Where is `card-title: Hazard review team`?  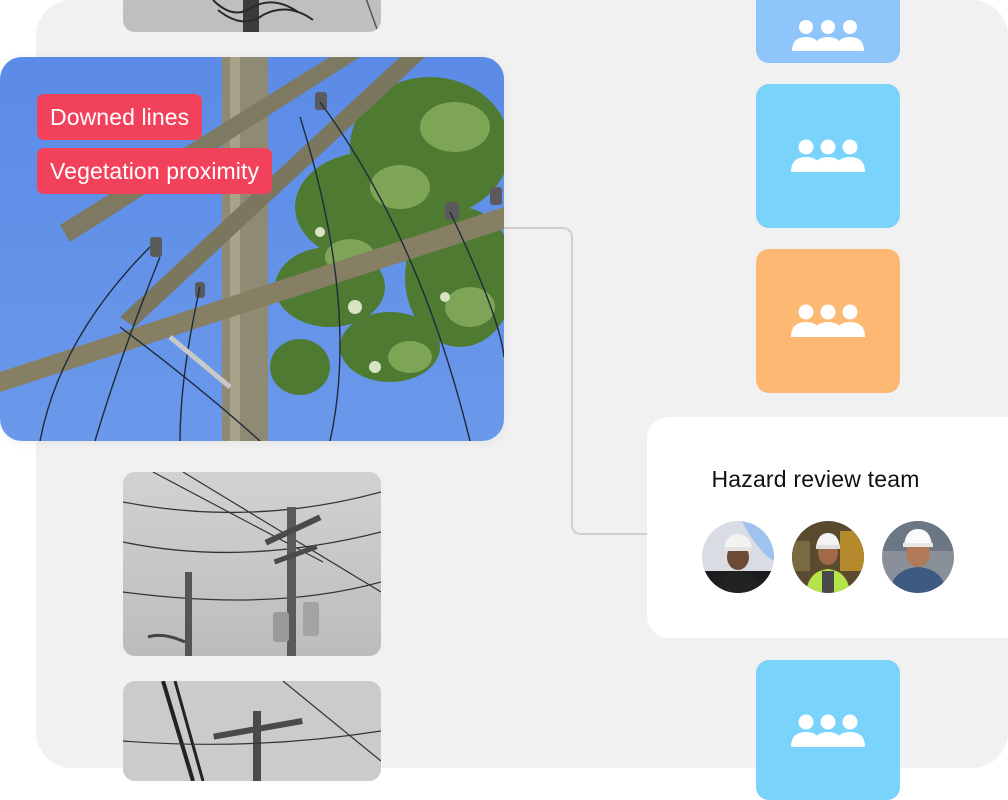 card-title: Hazard review team is located at coordinates (815, 479).